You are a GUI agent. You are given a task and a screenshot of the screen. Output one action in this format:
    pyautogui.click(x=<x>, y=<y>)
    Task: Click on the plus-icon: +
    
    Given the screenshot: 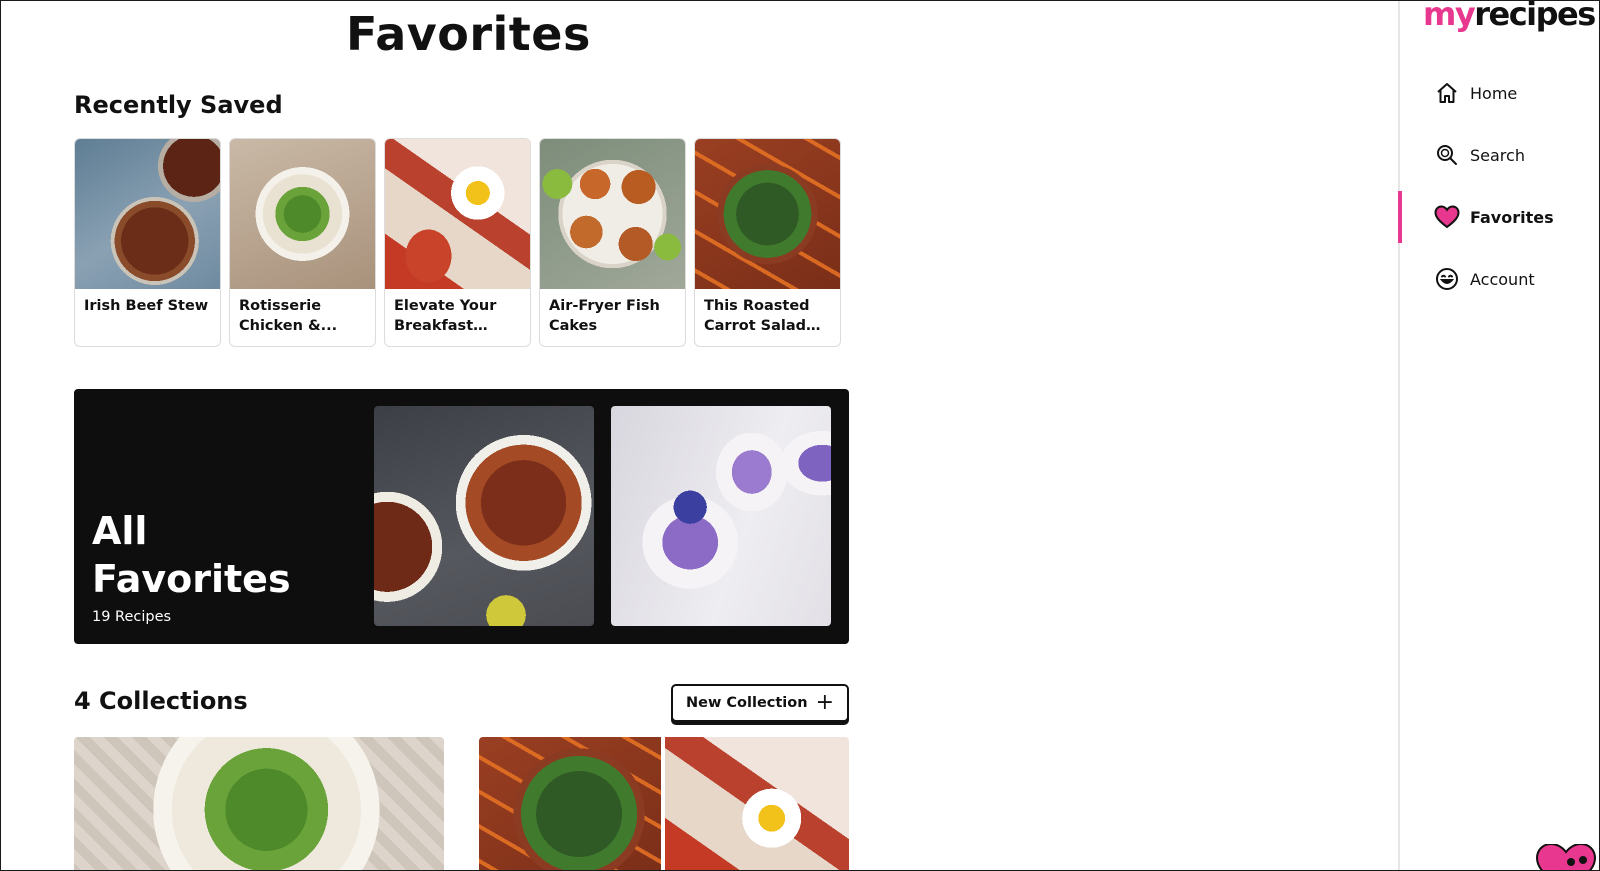 What is the action you would take?
    pyautogui.click(x=824, y=702)
    